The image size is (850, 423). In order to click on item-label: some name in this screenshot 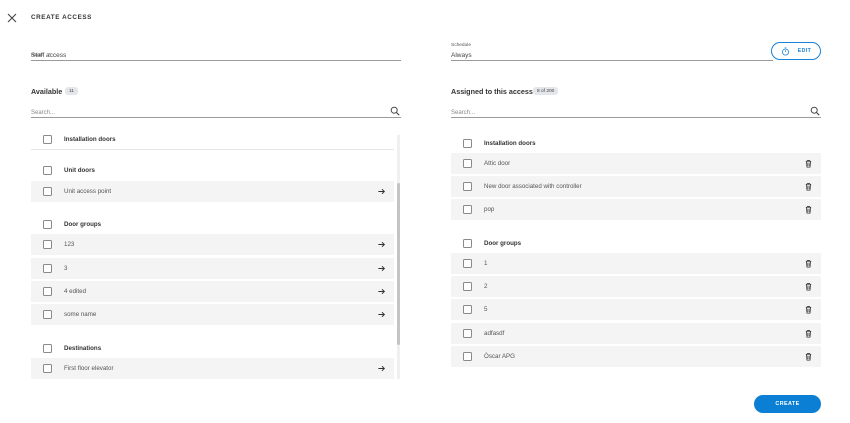, I will do `click(80, 314)`.